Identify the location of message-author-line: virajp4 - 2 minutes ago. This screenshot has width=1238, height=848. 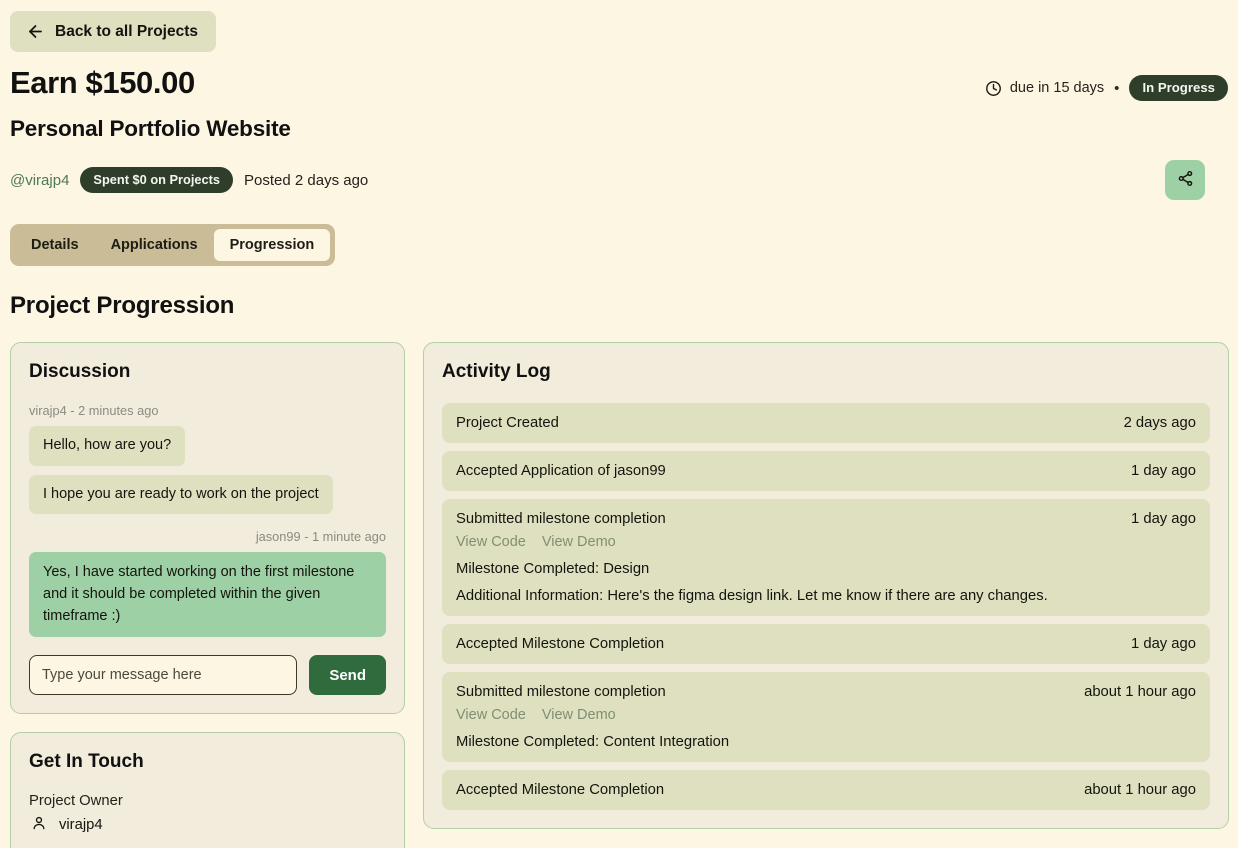
(94, 410).